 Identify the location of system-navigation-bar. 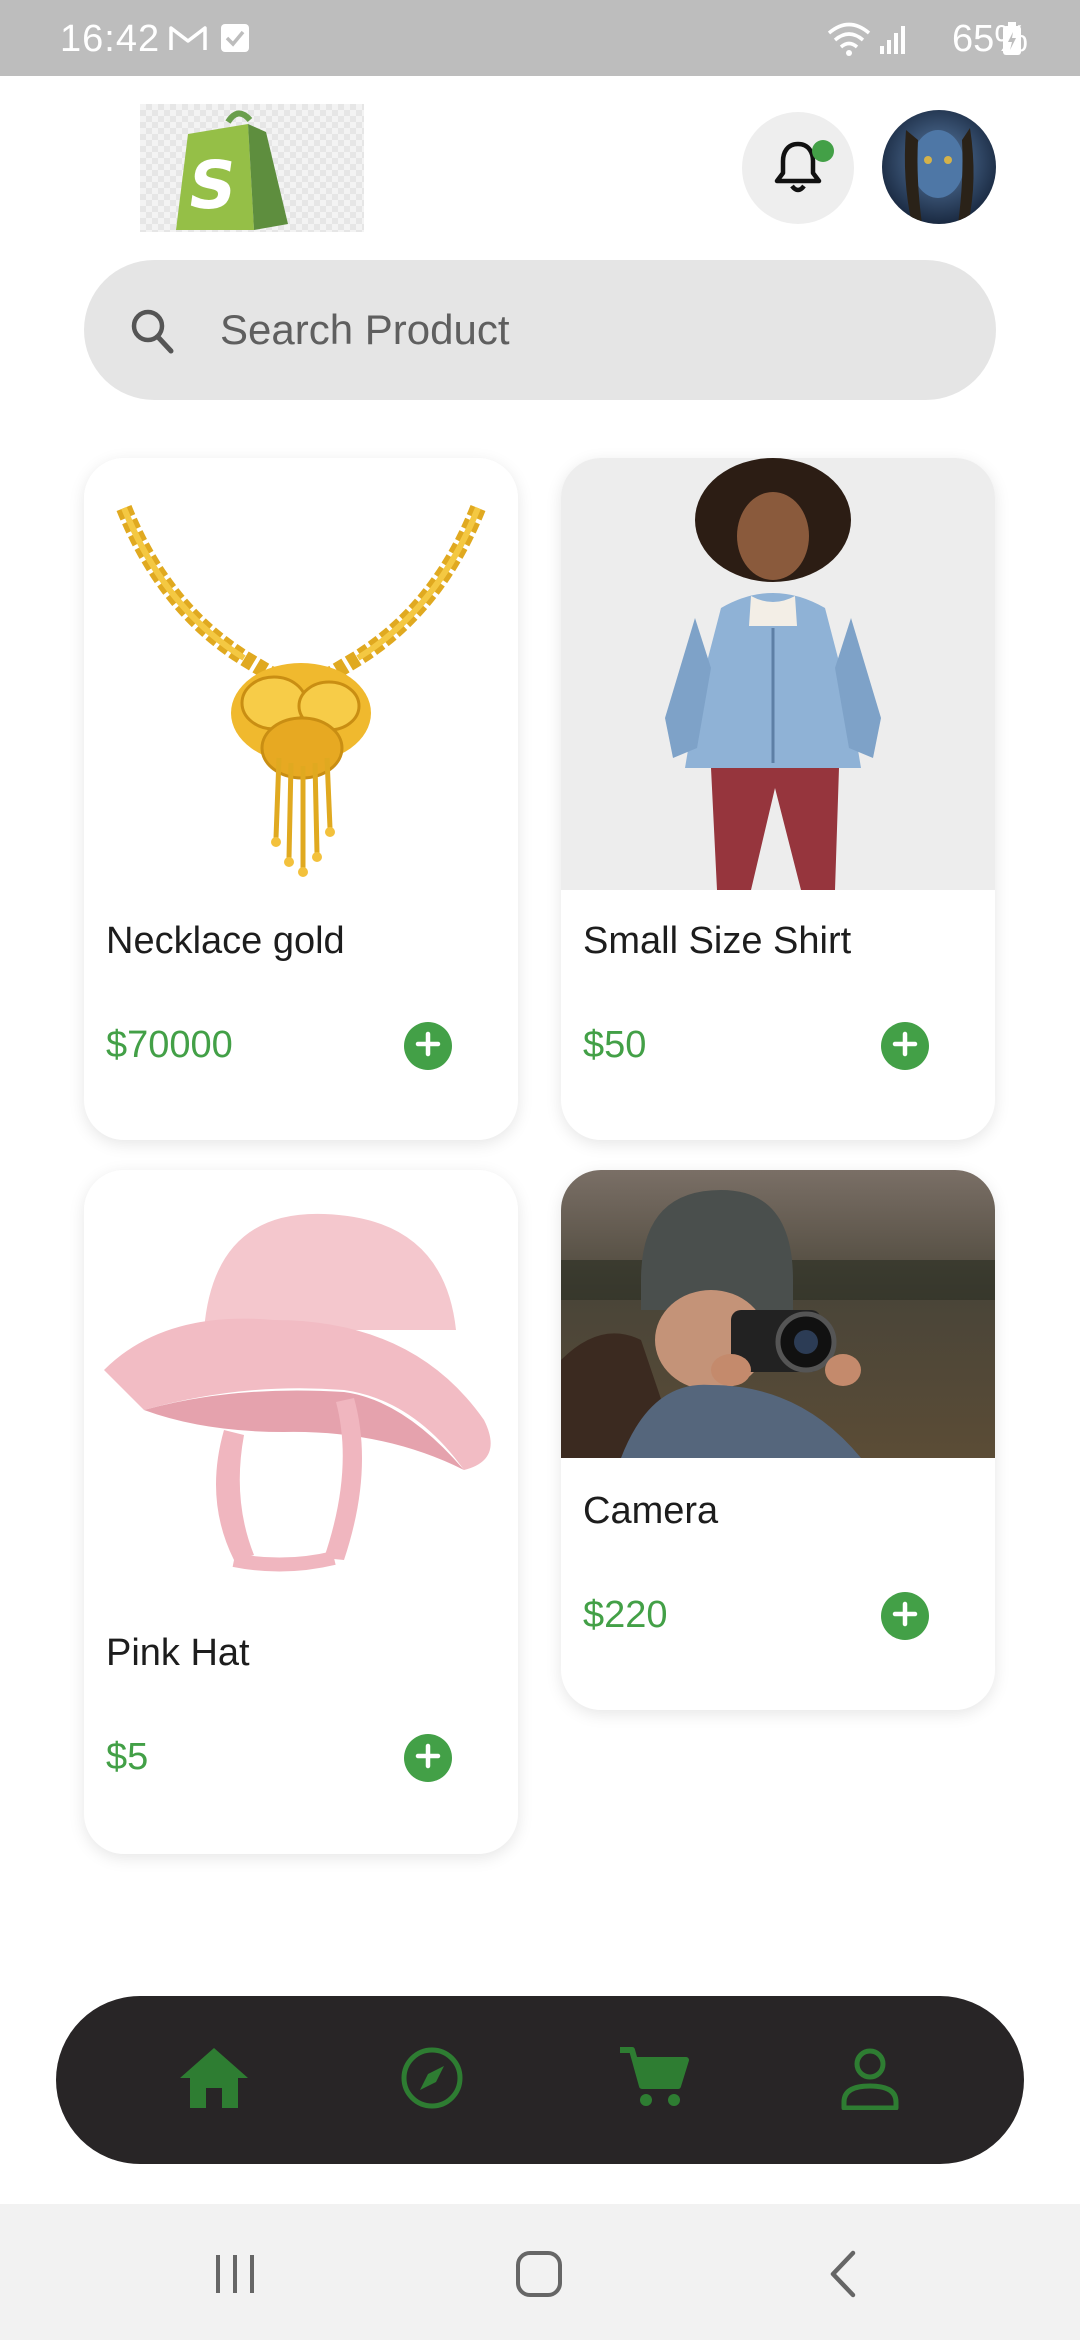
(540, 2272).